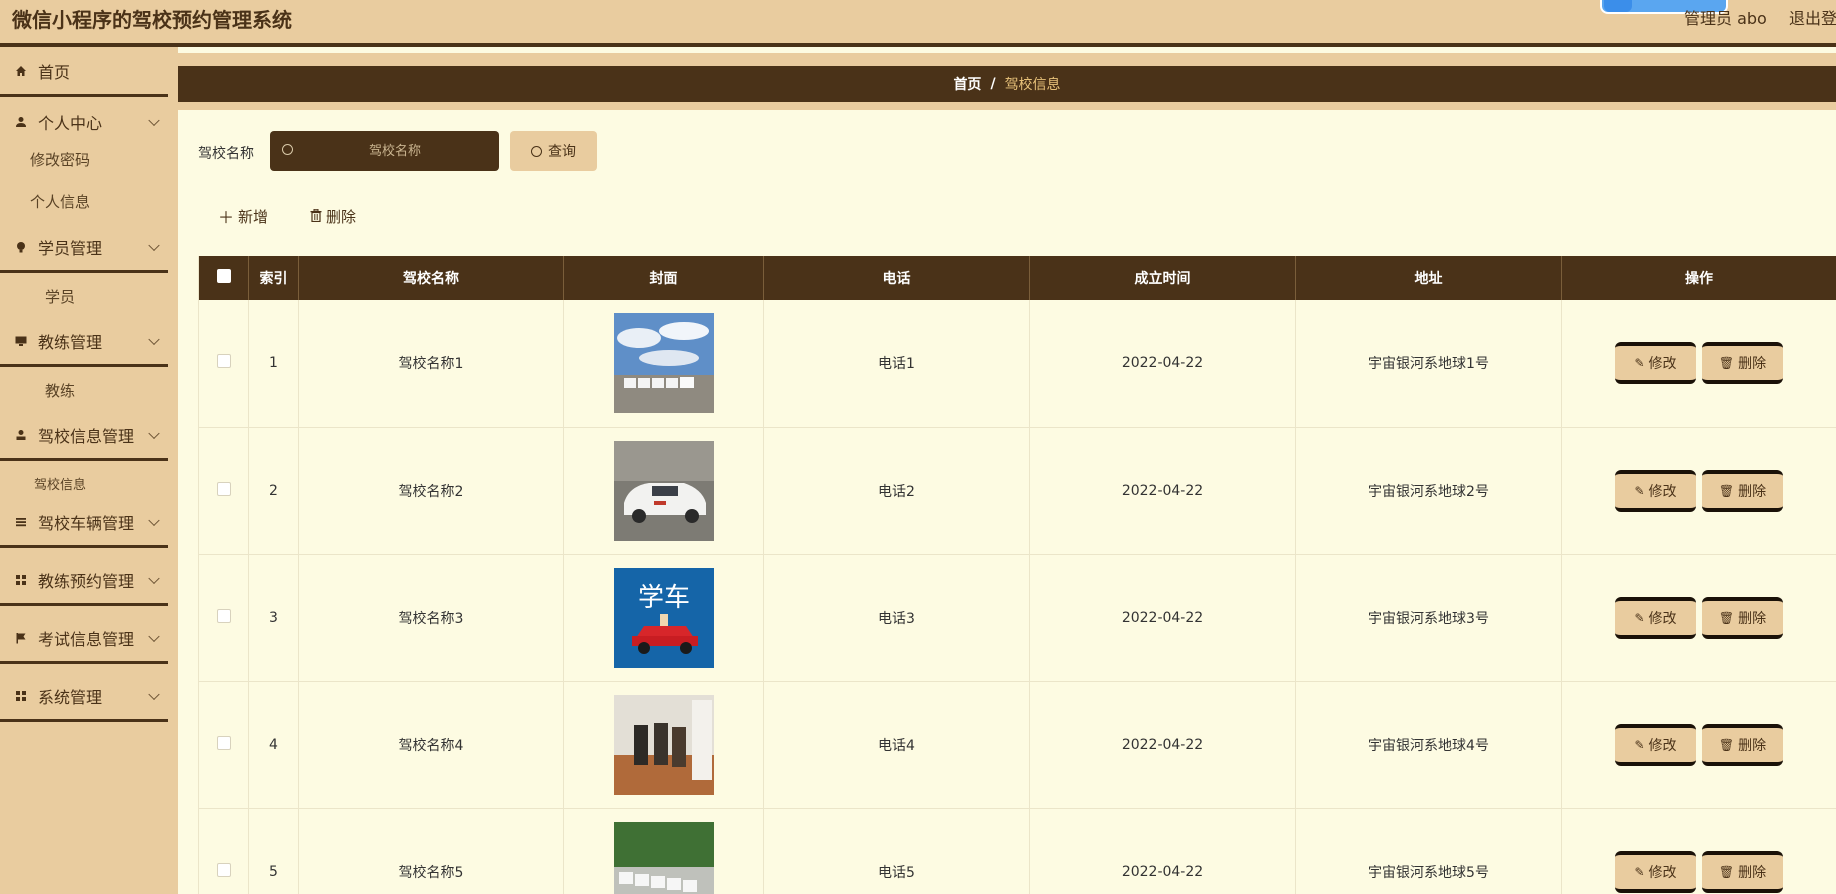 The image size is (1836, 894). Describe the element at coordinates (663, 617) in the screenshot. I see `cover-image-3: 学车` at that location.